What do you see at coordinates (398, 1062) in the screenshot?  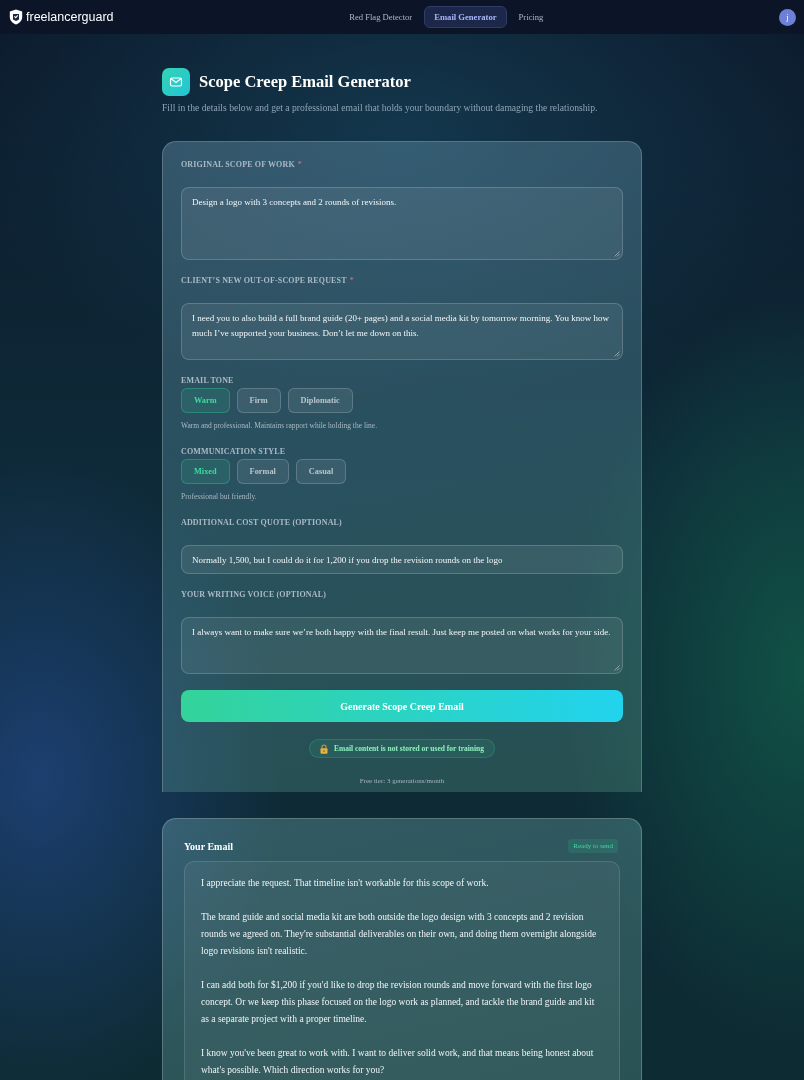 I see `email-paragraph: I know you've been great to work with. I want to deliver solid work, and that means being honest about what's possible. Which direction works for you?` at bounding box center [398, 1062].